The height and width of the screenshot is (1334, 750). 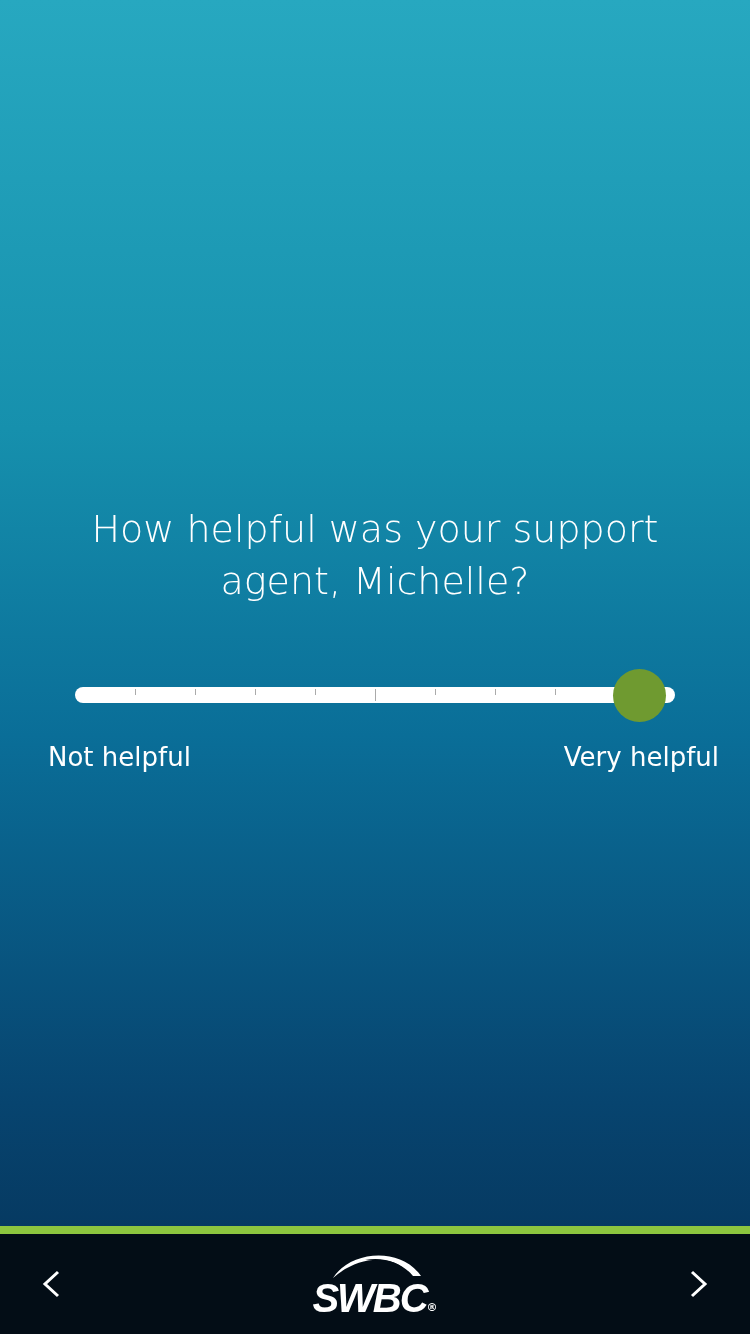 I want to click on question-text: How helpful was your support agent, Michelle?, so click(x=375, y=555).